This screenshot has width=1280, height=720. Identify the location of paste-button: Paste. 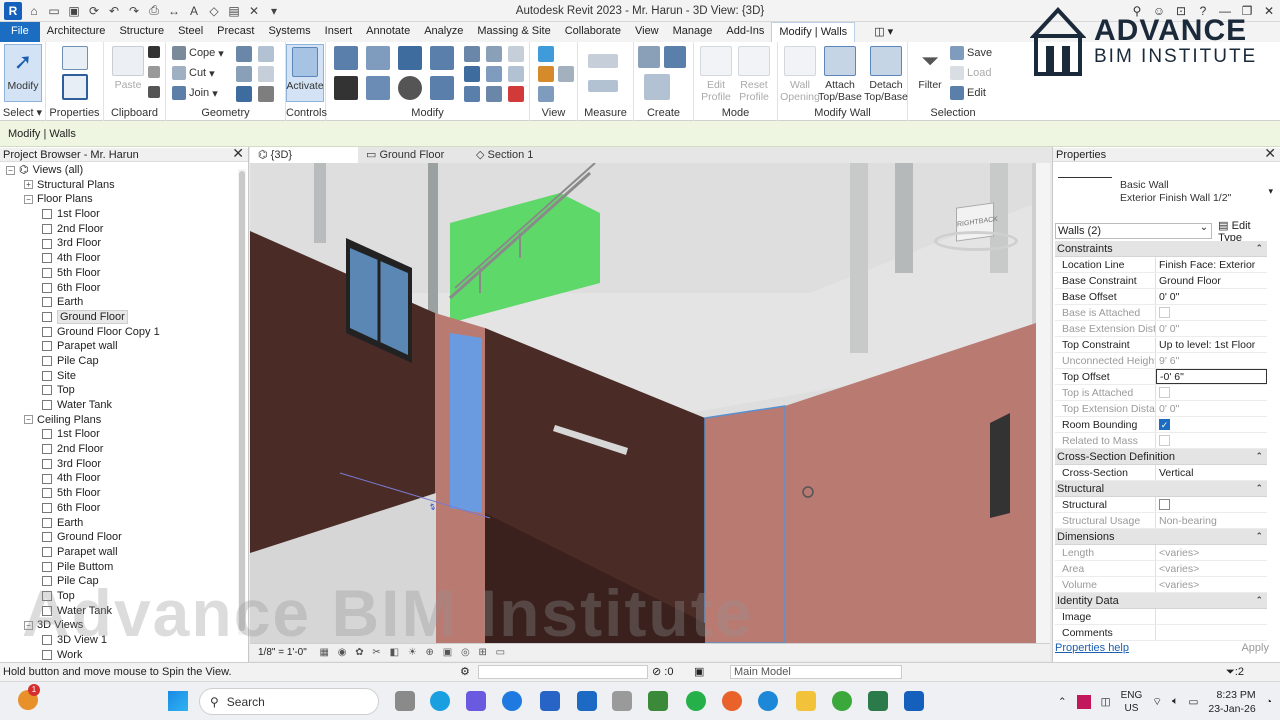
(128, 68).